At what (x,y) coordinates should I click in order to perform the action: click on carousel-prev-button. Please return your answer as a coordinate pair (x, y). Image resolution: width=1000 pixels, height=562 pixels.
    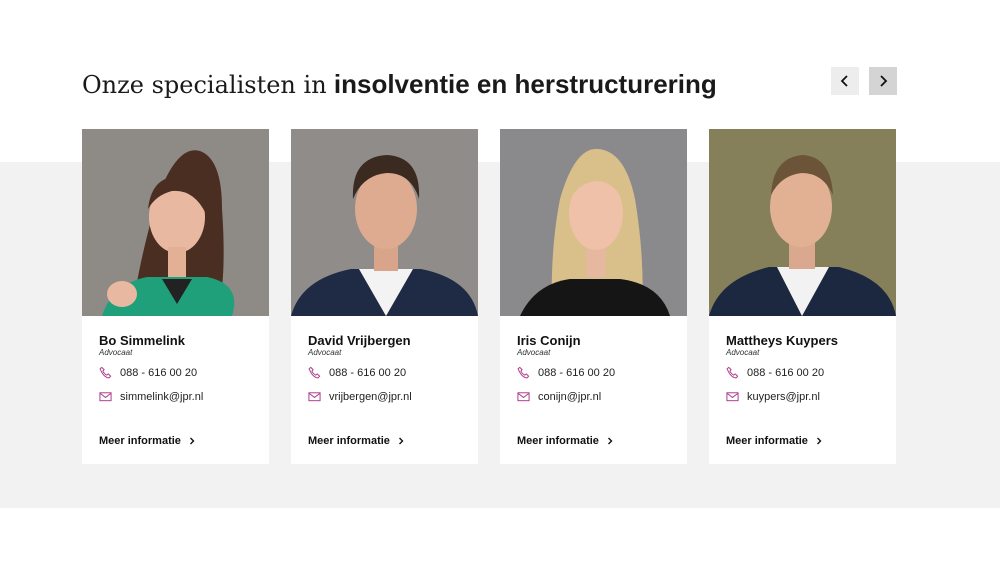
    Looking at the image, I should click on (845, 81).